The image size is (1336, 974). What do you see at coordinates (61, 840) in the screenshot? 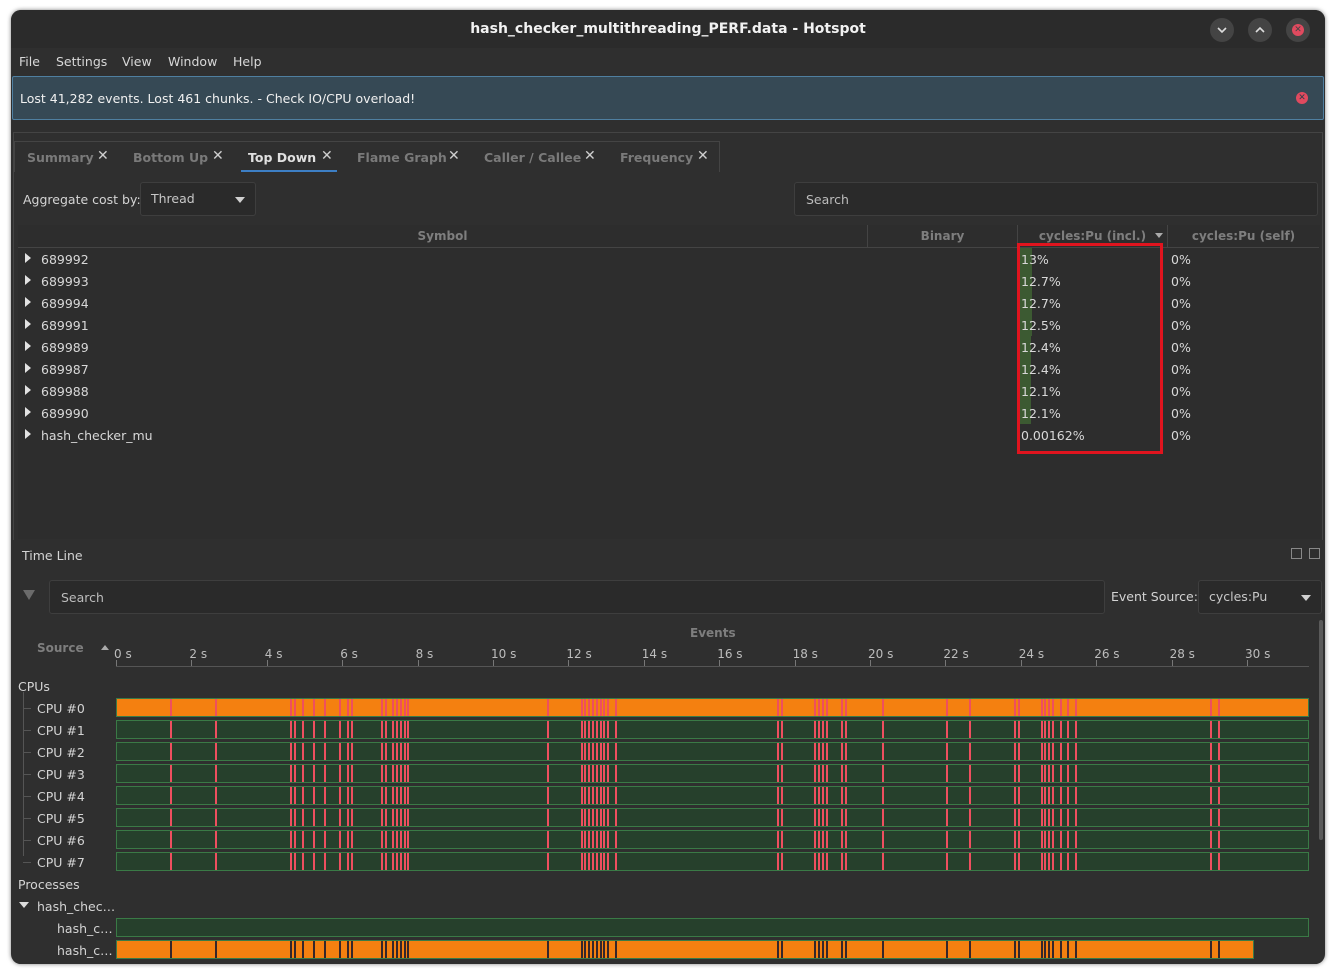
I see `cpu-label: CPU #6` at bounding box center [61, 840].